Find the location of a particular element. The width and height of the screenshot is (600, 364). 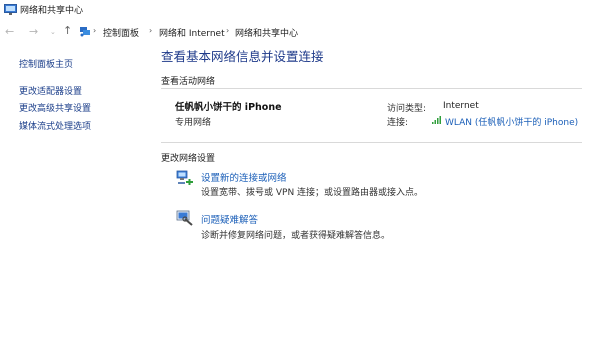

page-title: 查看基本网络信息并设置连接 is located at coordinates (242, 56).